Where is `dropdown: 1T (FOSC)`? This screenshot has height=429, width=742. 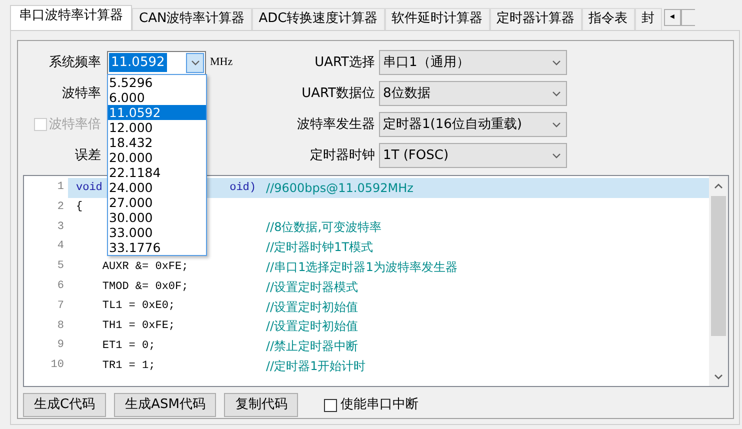
dropdown: 1T (FOSC) is located at coordinates (473, 155).